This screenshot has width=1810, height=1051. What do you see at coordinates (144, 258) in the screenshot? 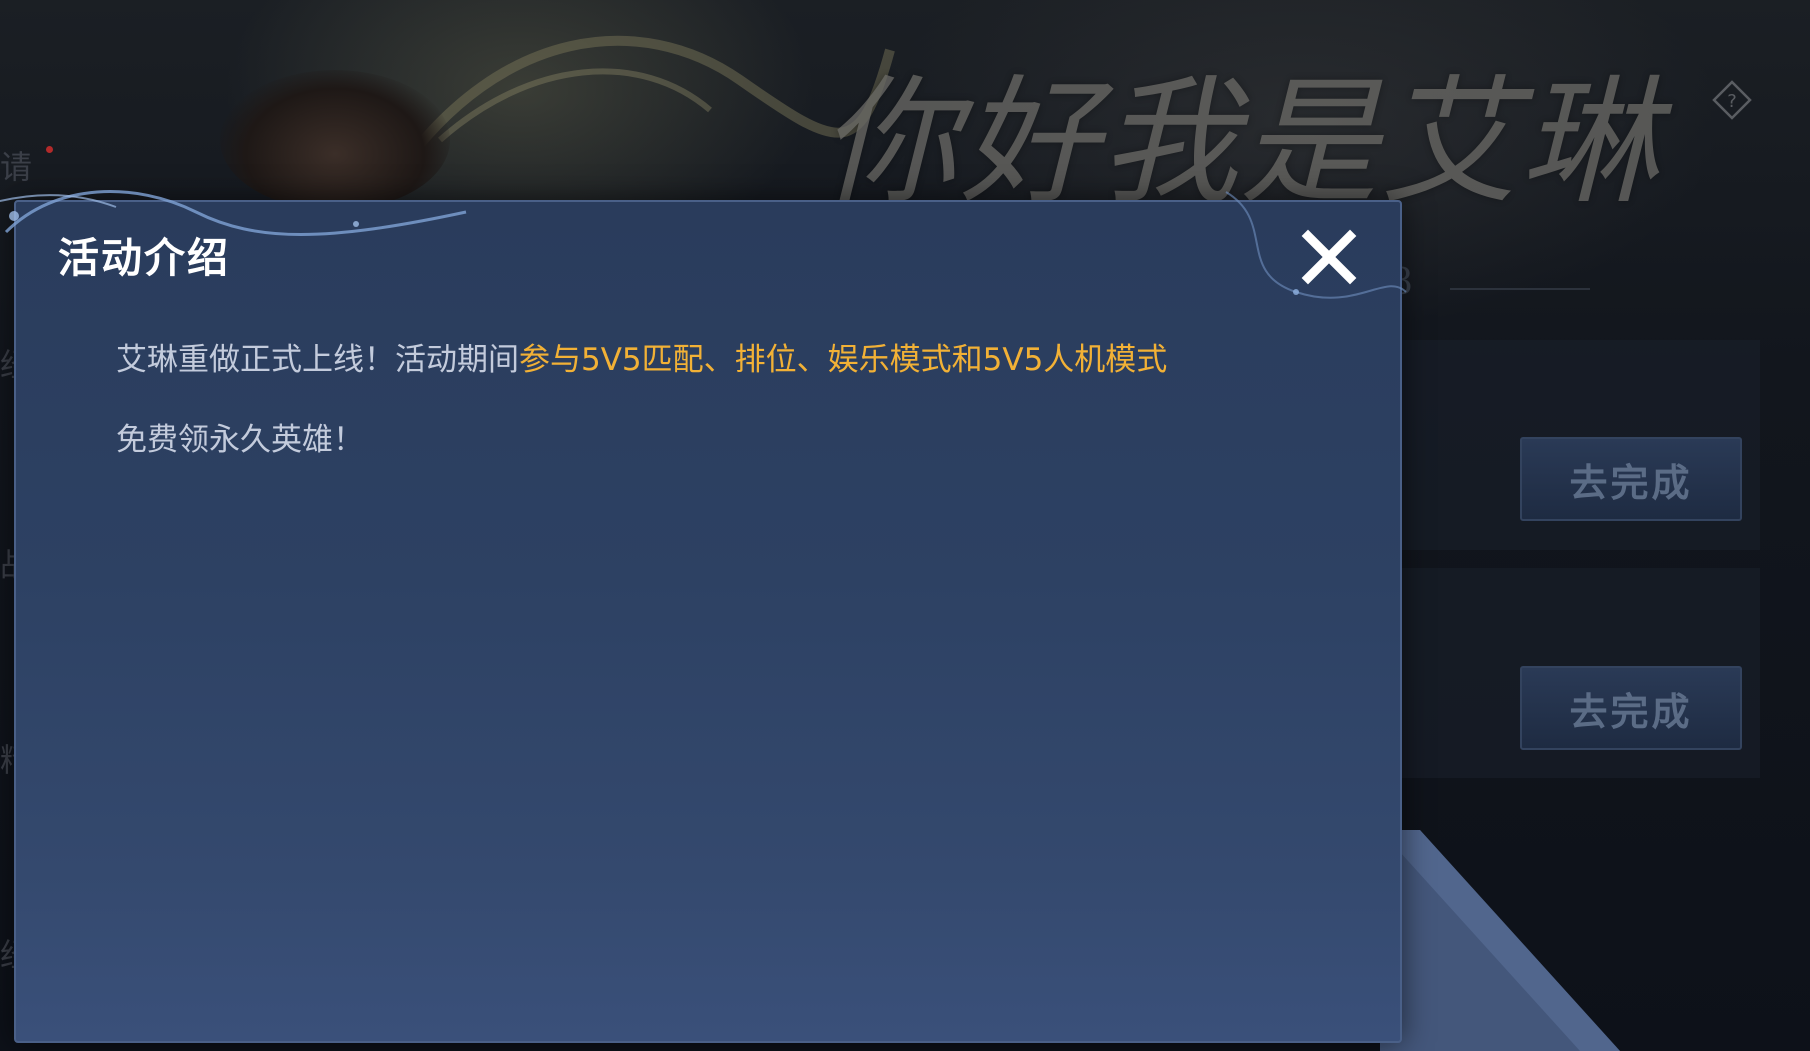
I see `dialog-title: 活动介绍` at bounding box center [144, 258].